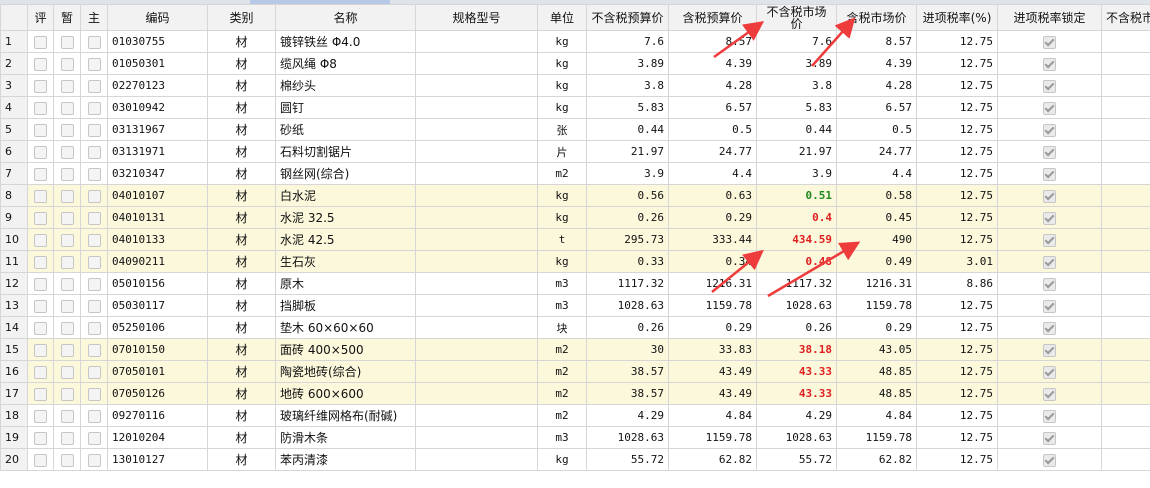  I want to click on cell-code: 04010133, so click(157, 239).